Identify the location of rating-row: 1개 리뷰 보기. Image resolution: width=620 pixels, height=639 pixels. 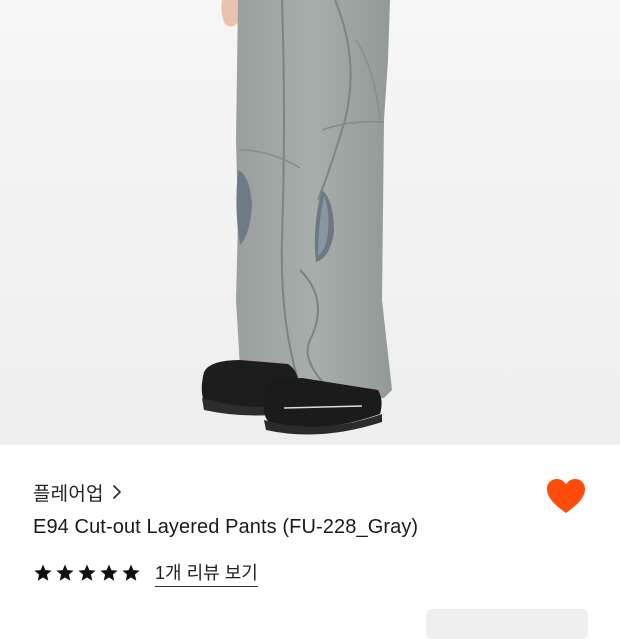
(145, 573).